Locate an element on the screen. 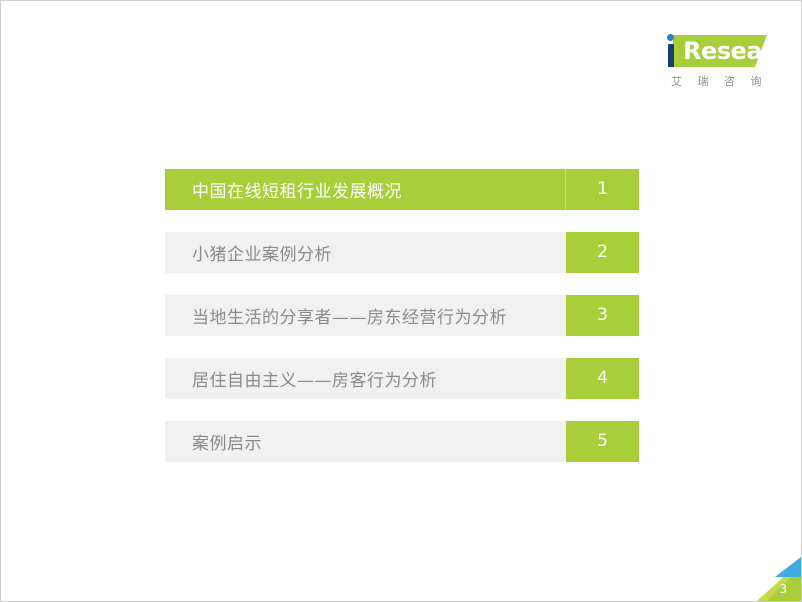 The height and width of the screenshot is (602, 802). iresearch-logo: Research 艾 瑞 咨 询 is located at coordinates (731, 64).